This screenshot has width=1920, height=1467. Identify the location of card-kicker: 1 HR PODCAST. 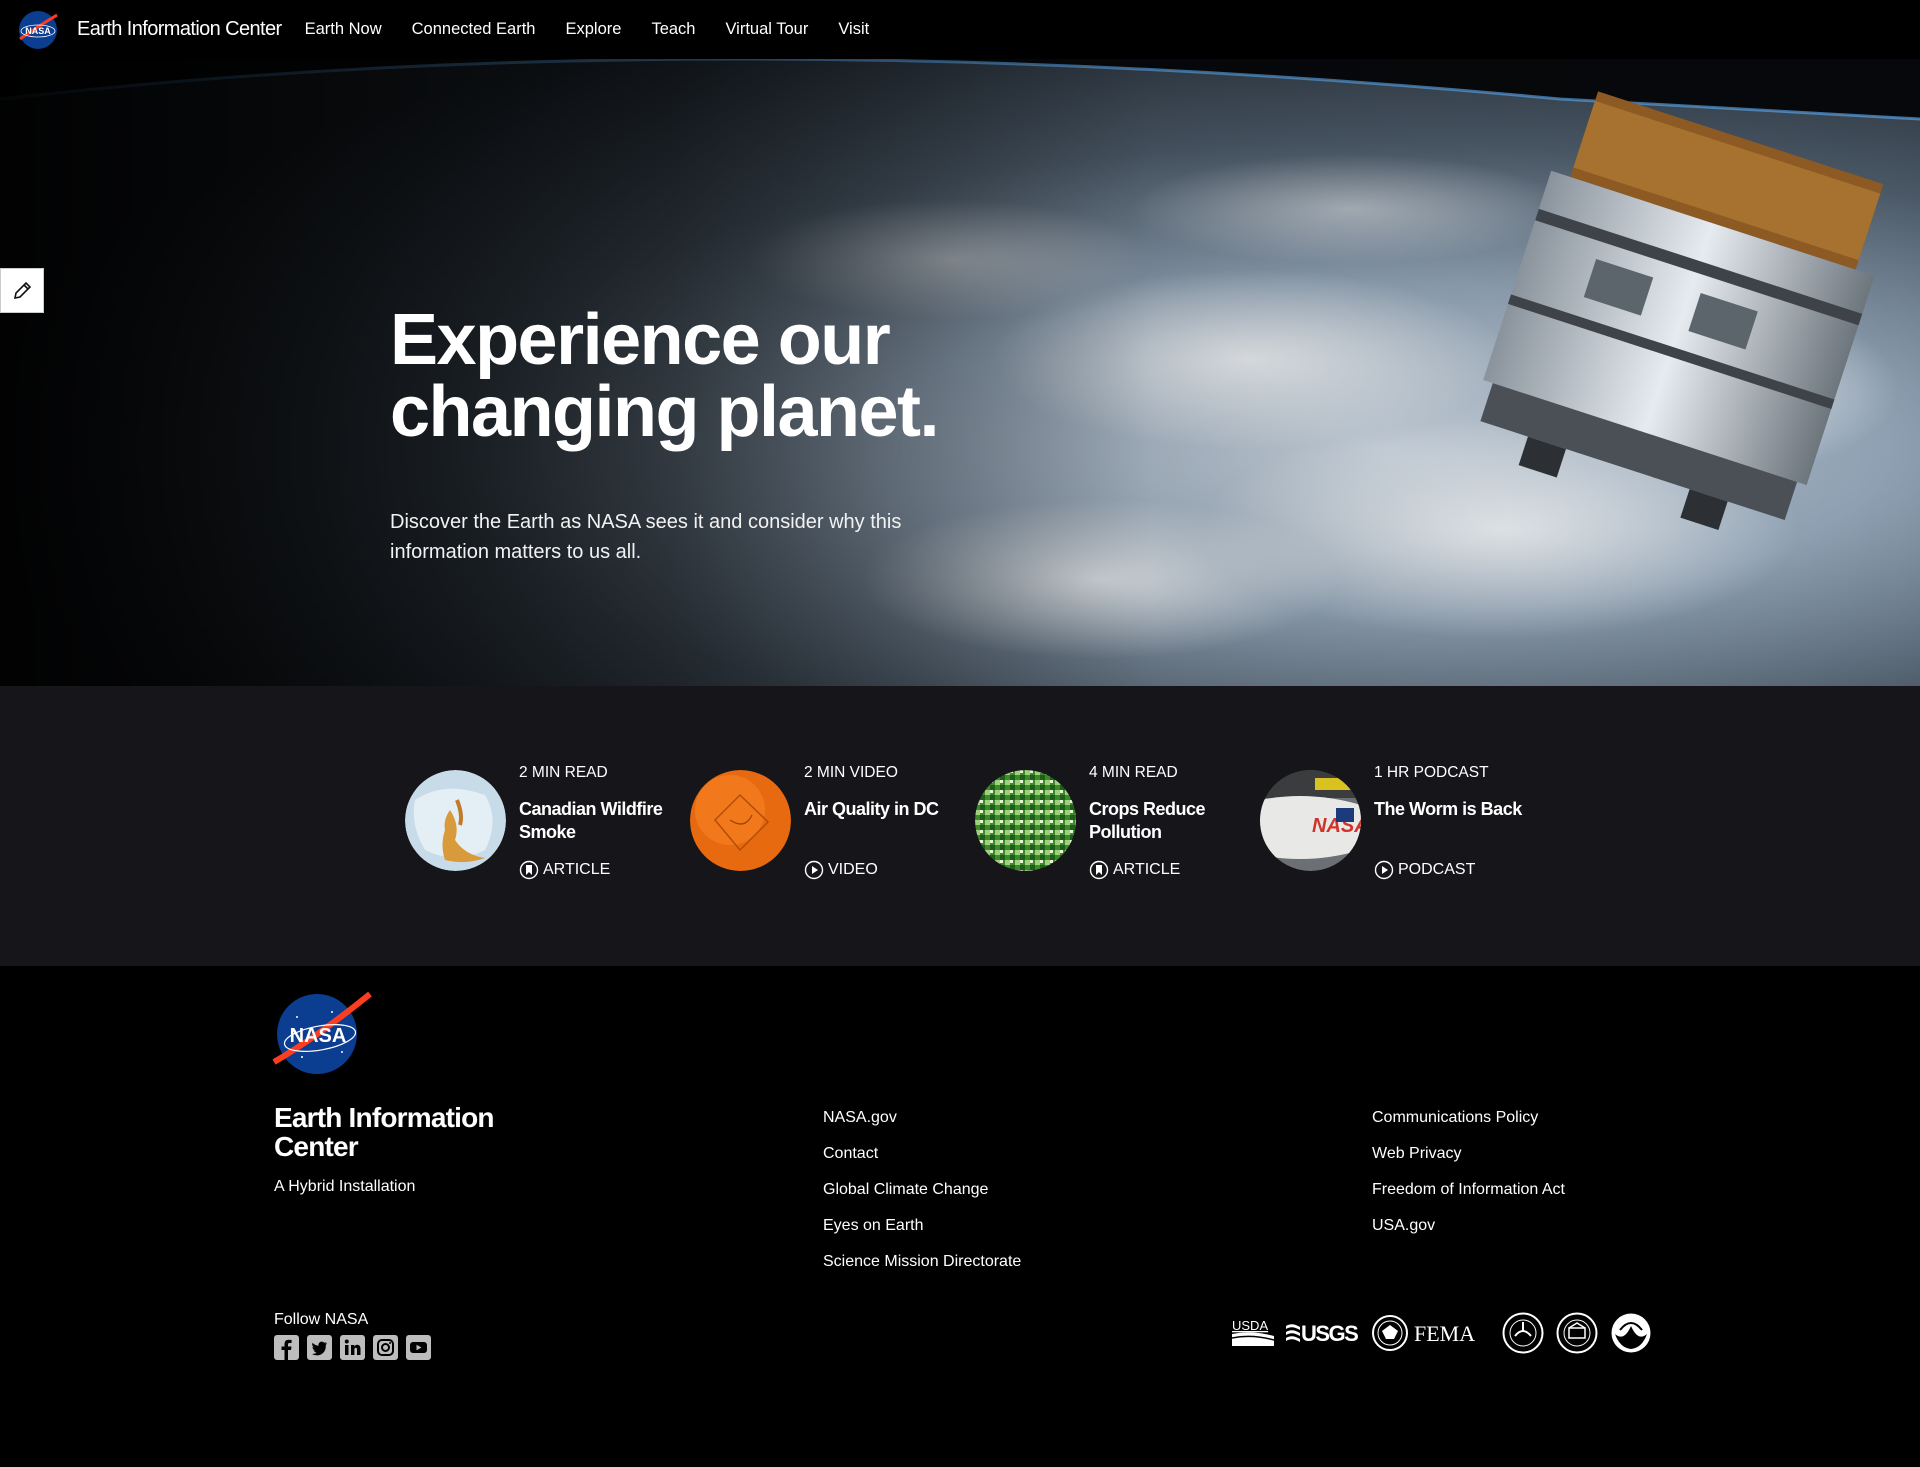
(1431, 772).